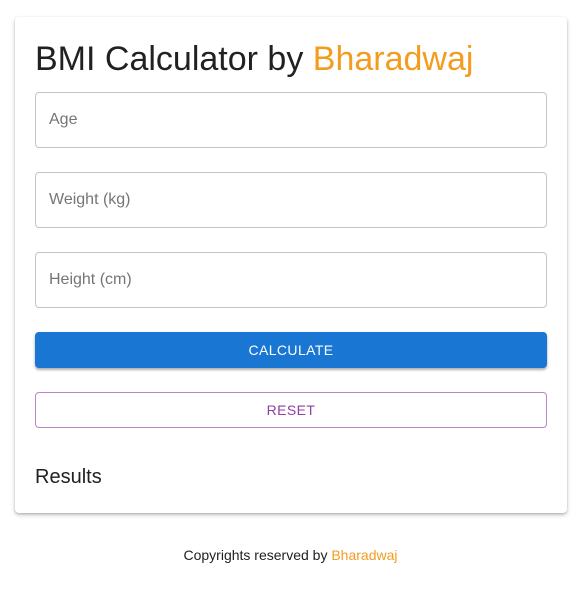 This screenshot has width=581, height=601. What do you see at coordinates (169, 59) in the screenshot?
I see `title-prefix: BMI Calculator by` at bounding box center [169, 59].